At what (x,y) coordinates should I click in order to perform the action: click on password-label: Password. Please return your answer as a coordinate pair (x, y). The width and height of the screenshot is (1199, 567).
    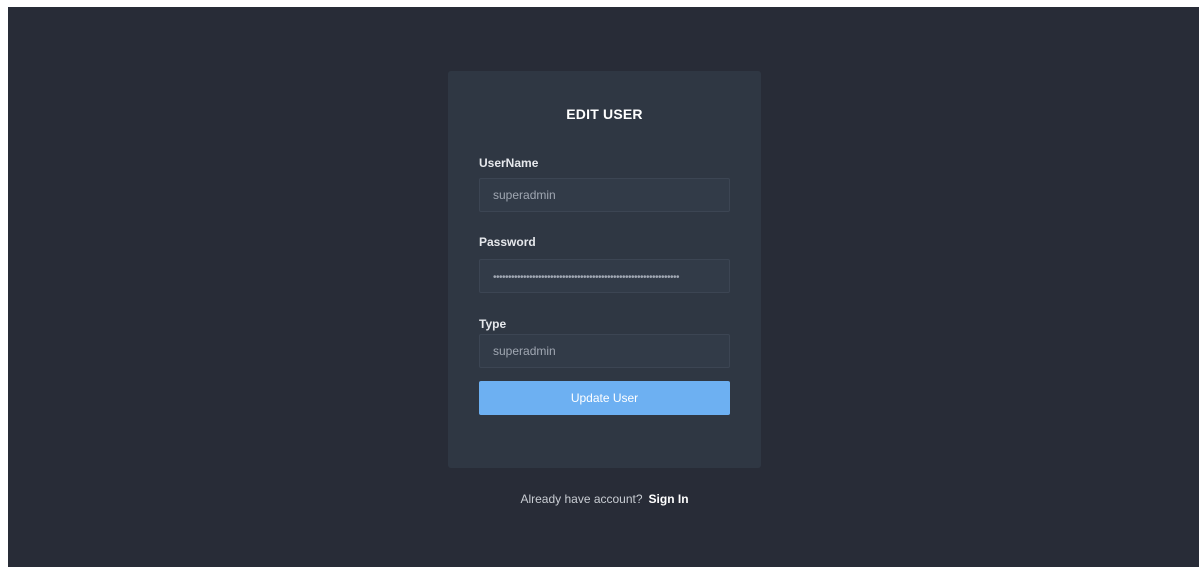
    Looking at the image, I should click on (507, 242).